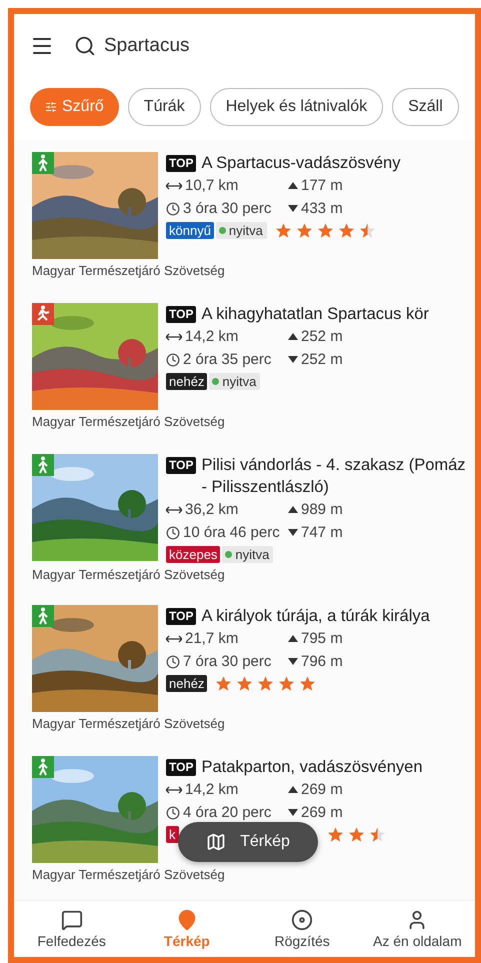 Image resolution: width=481 pixels, height=963 pixels. Describe the element at coordinates (248, 842) in the screenshot. I see `map-button: Térkép` at that location.